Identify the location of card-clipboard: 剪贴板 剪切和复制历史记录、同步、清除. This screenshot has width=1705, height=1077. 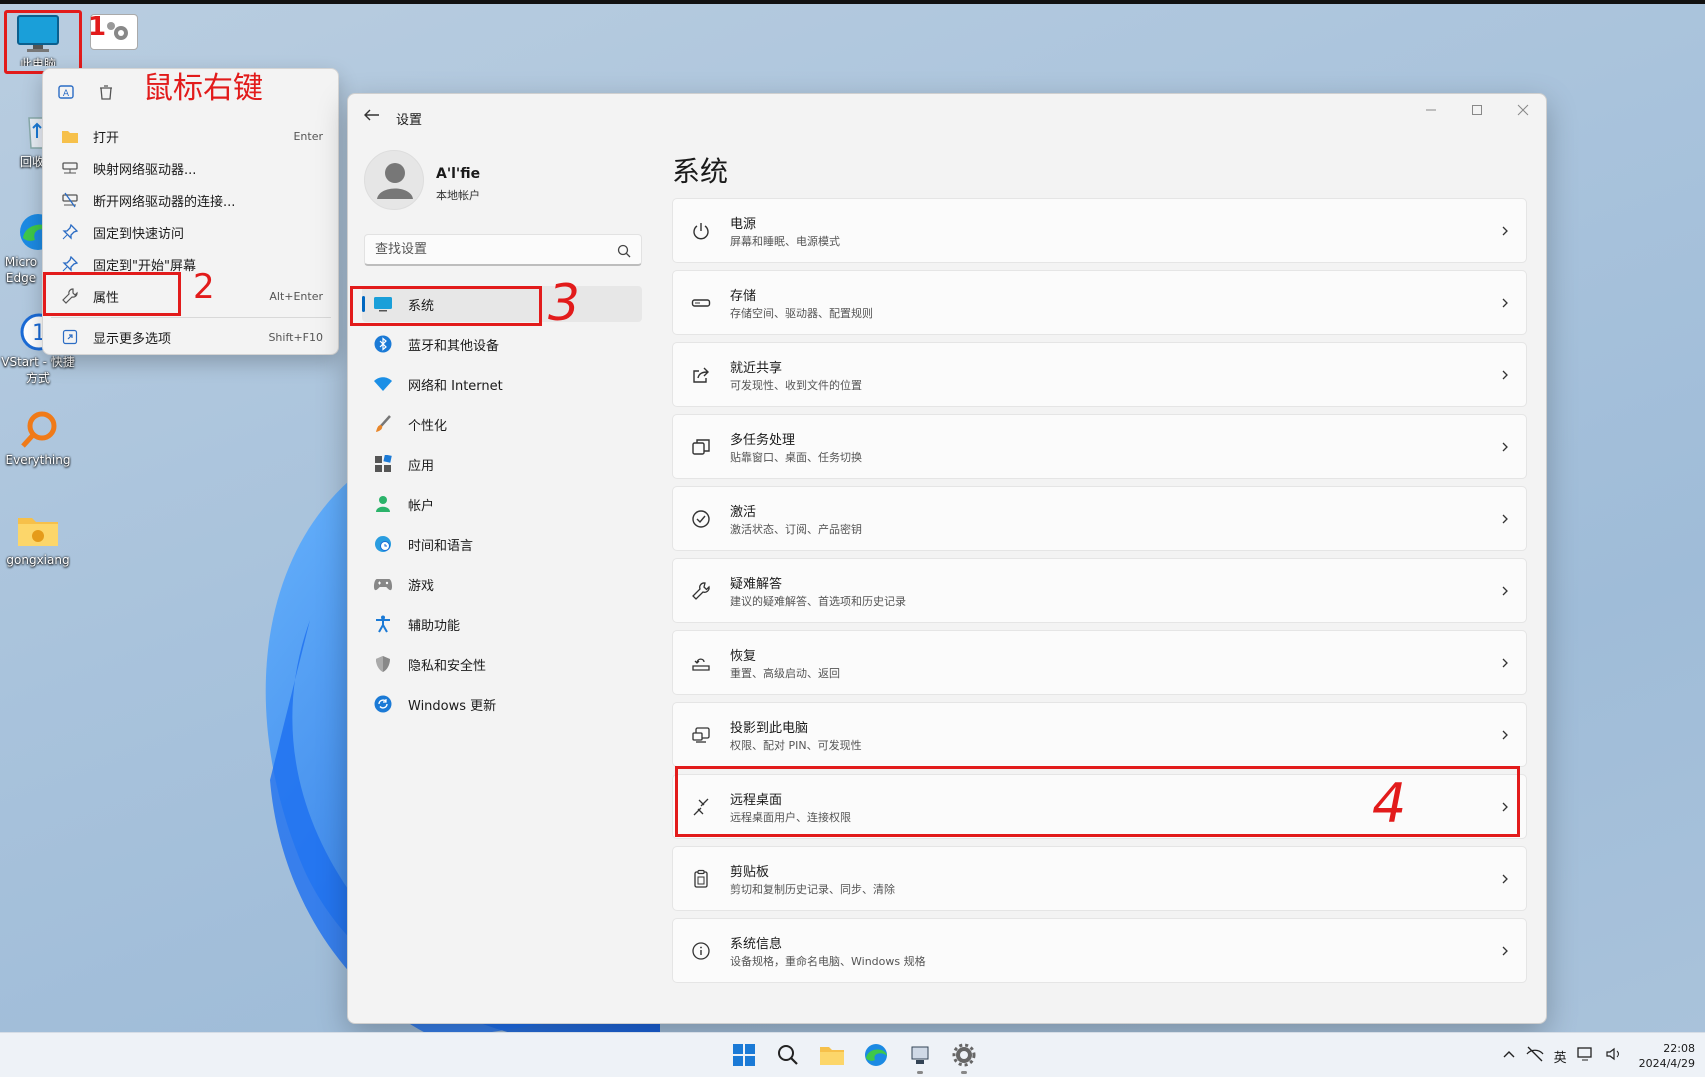
(1099, 878).